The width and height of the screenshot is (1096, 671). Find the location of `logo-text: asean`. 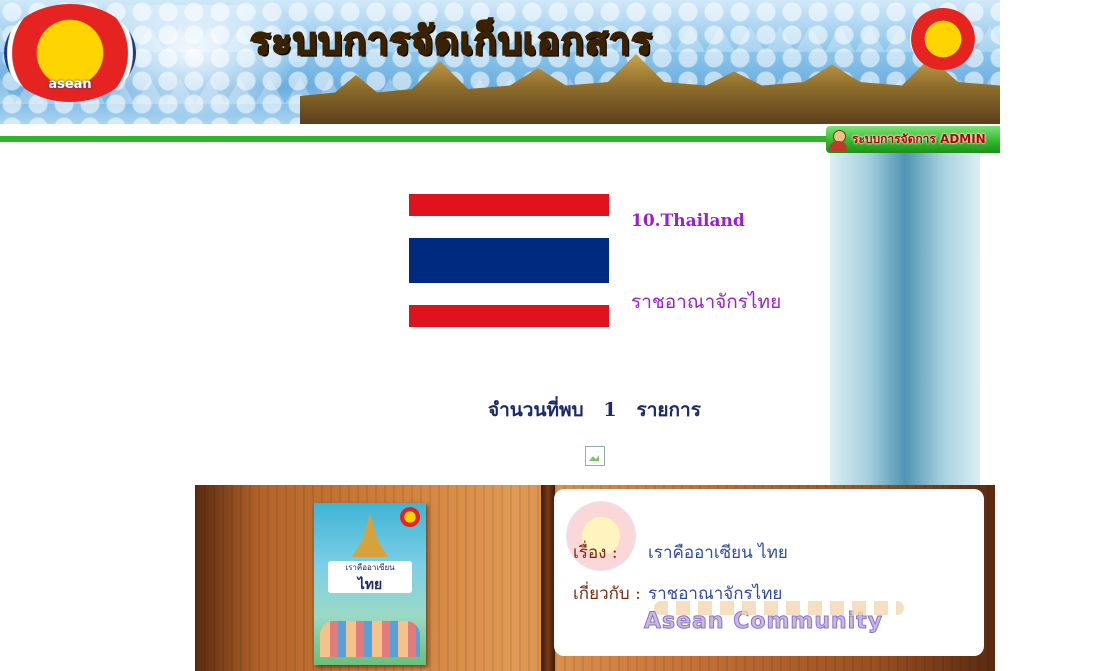

logo-text: asean is located at coordinates (70, 84).